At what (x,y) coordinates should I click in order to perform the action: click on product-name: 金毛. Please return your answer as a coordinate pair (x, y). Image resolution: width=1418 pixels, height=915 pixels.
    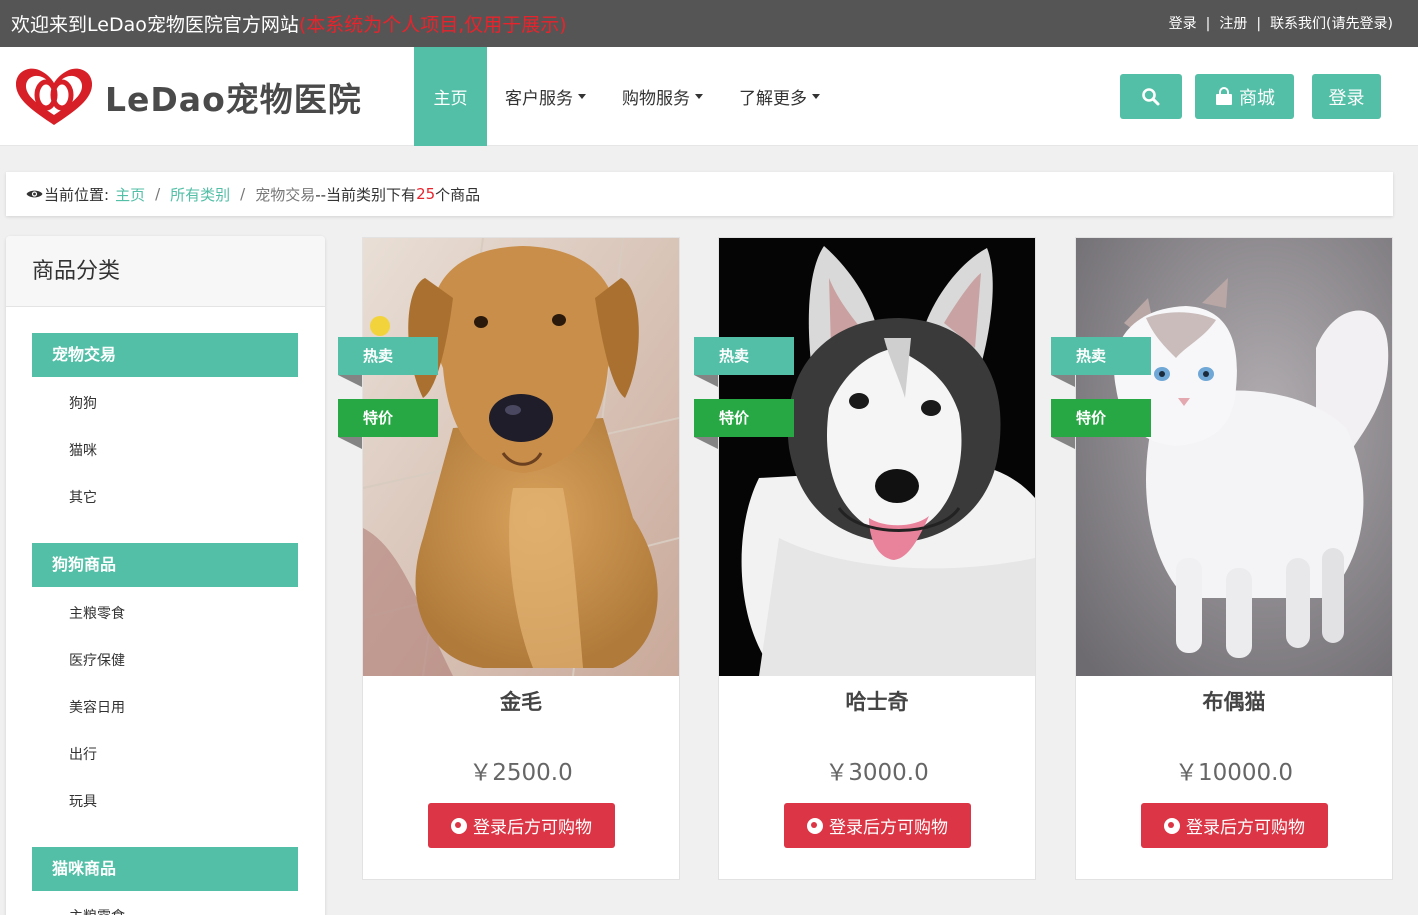
    Looking at the image, I should click on (521, 701).